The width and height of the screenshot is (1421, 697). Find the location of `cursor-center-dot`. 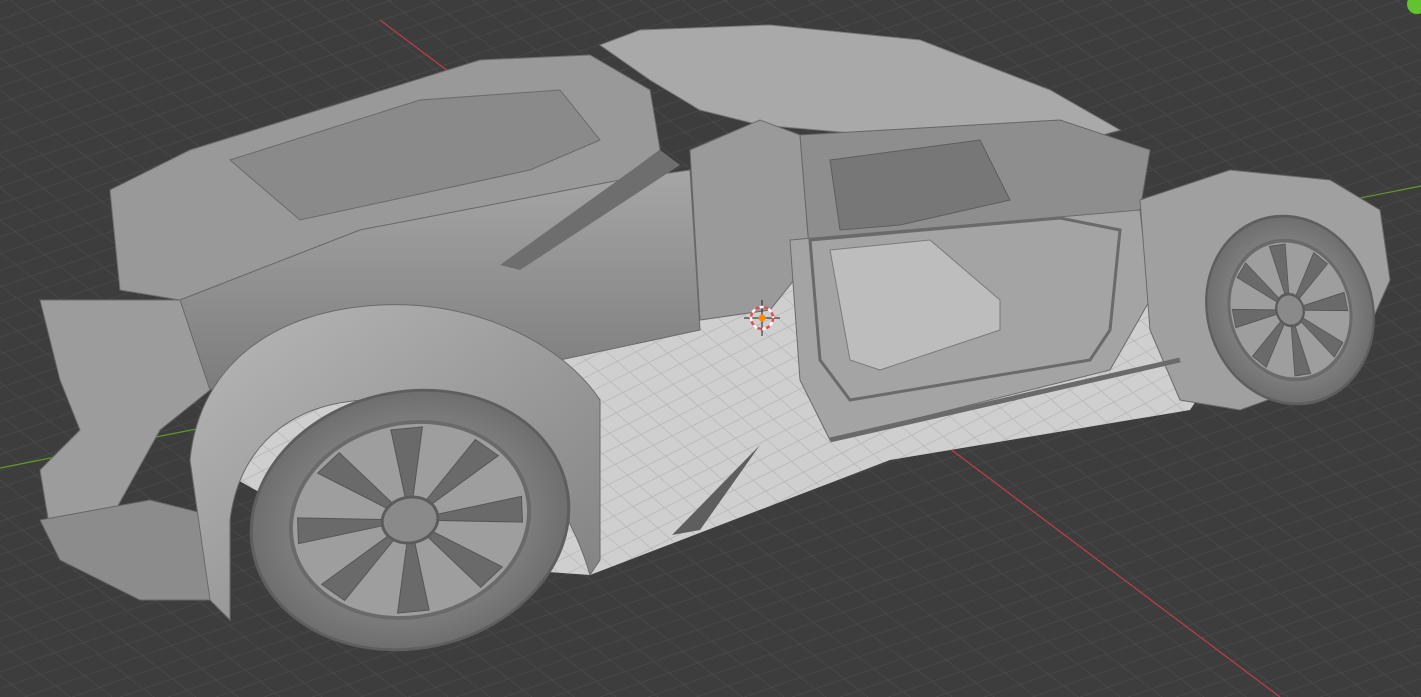

cursor-center-dot is located at coordinates (762, 318).